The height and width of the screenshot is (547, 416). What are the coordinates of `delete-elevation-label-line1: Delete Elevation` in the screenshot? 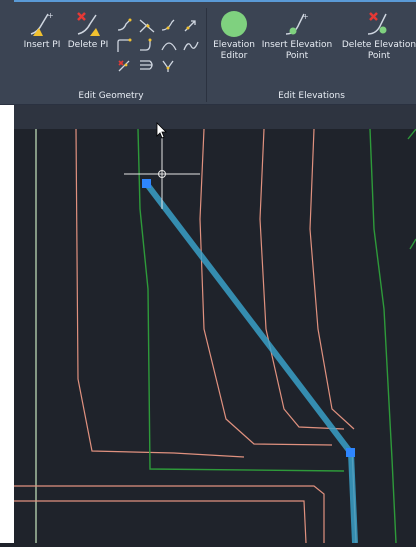 It's located at (378, 45).